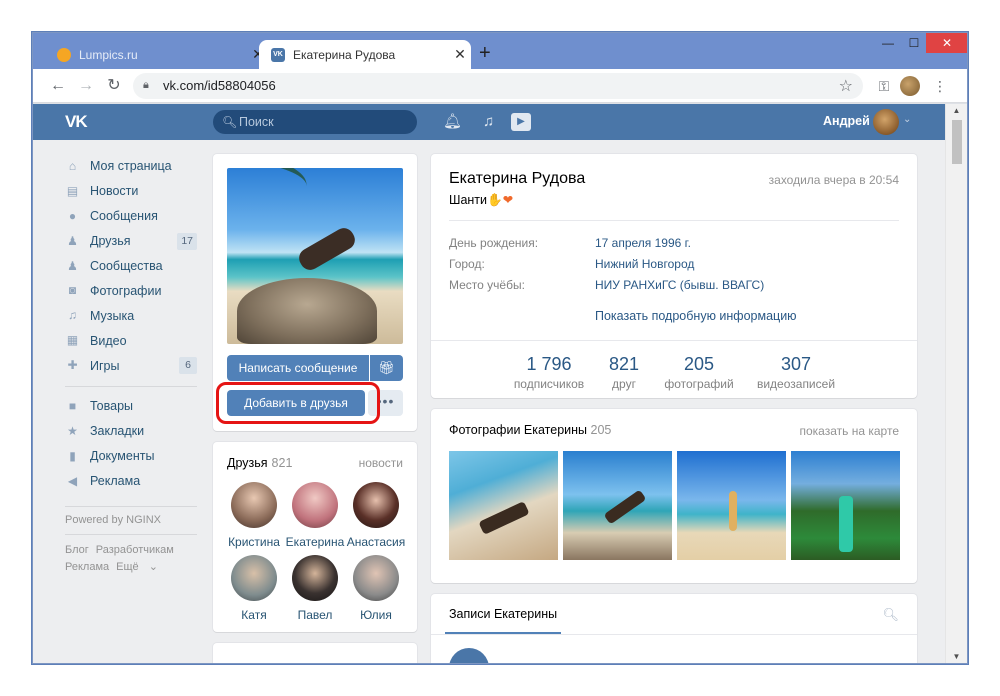  Describe the element at coordinates (796, 364) in the screenshot. I see `stat-number: 307` at that location.